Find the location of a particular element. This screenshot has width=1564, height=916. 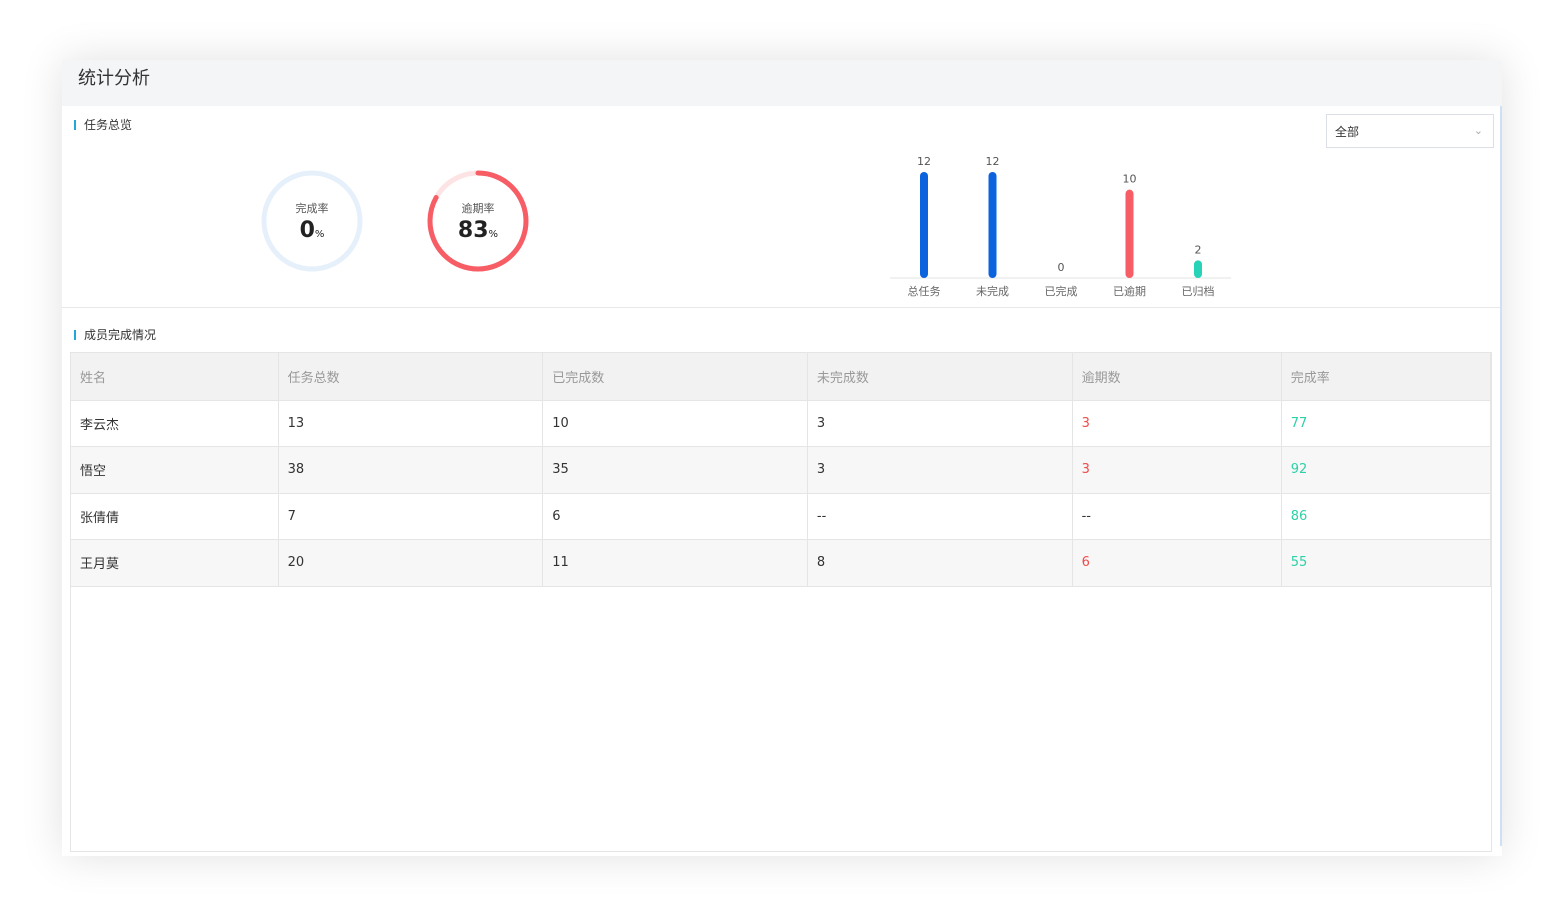

cell-done: 10 is located at coordinates (675, 423).